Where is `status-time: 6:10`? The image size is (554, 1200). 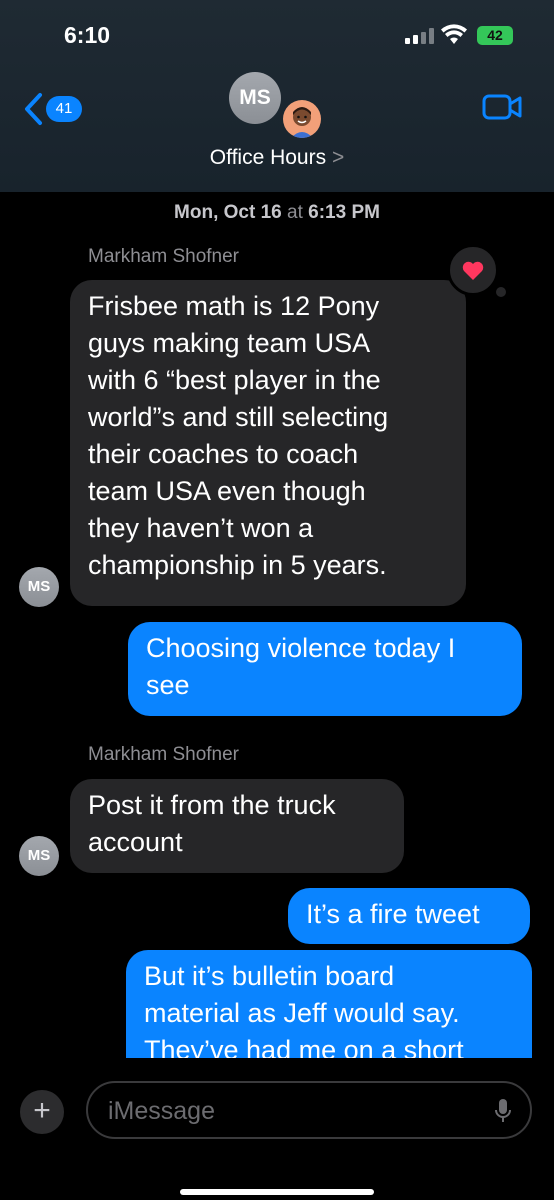 status-time: 6:10 is located at coordinates (87, 35).